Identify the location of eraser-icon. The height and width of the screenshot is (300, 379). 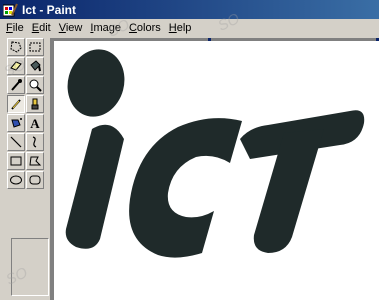
(16, 66).